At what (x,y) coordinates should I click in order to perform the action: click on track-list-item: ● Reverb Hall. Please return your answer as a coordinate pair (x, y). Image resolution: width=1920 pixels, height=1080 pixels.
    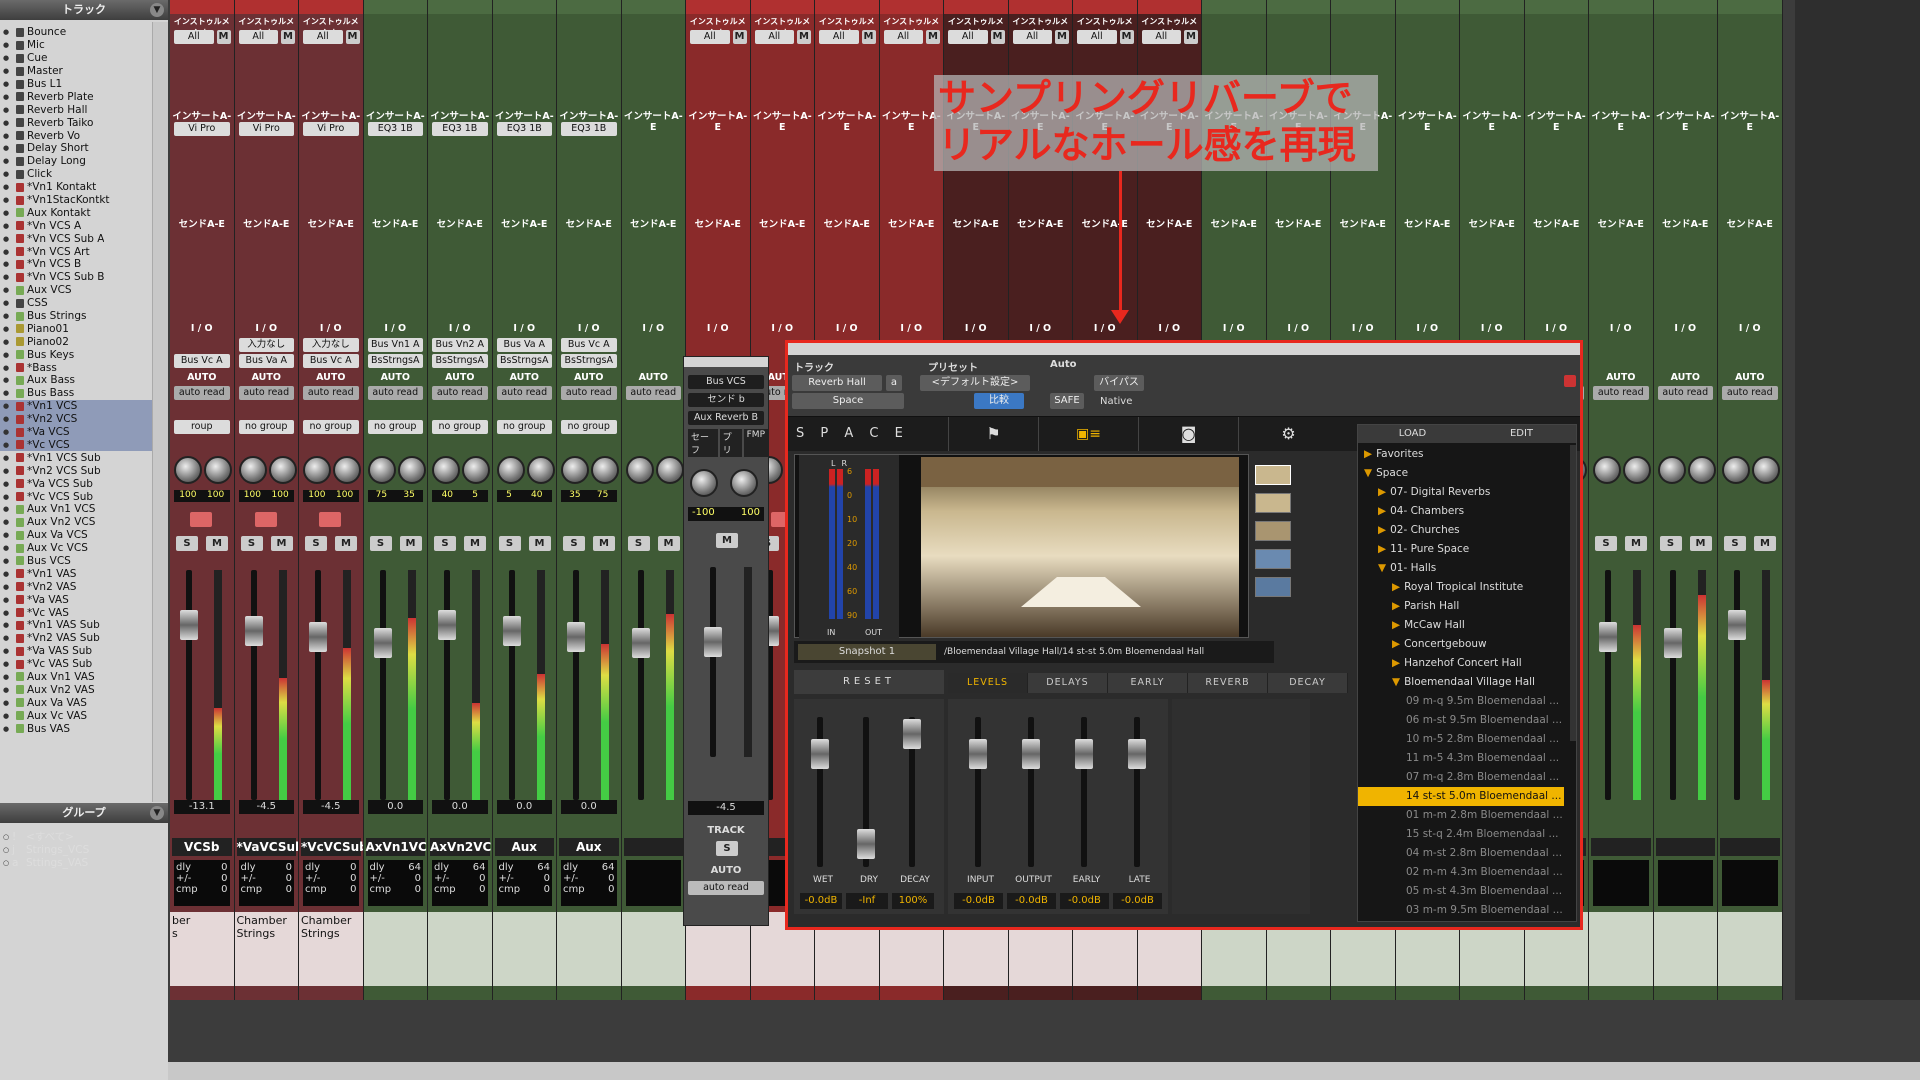
    Looking at the image, I should click on (84, 109).